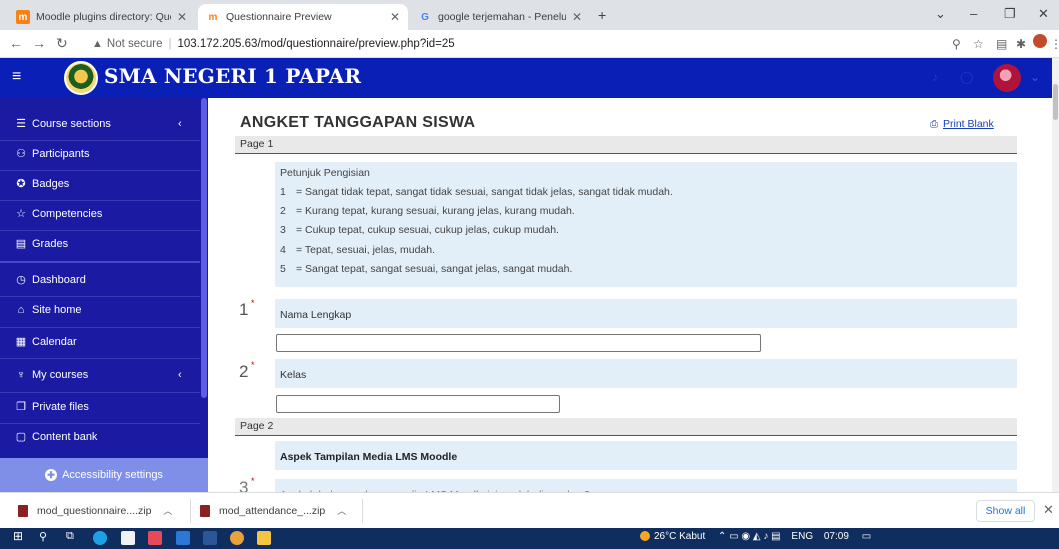  I want to click on sidebar-item-label: Competencies, so click(67, 213).